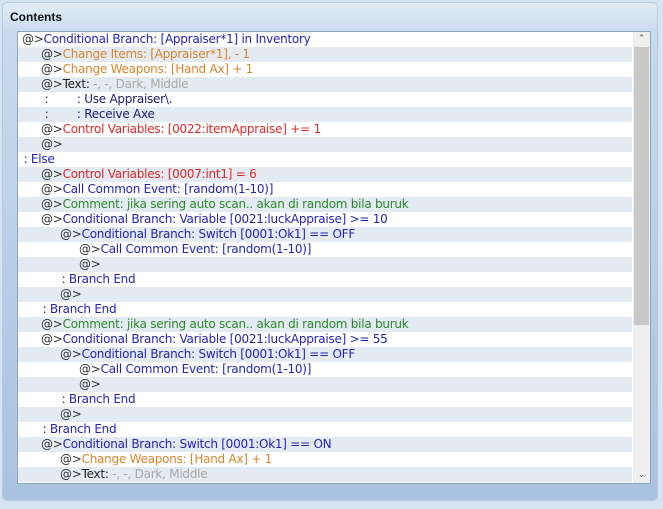  Describe the element at coordinates (36, 17) in the screenshot. I see `panel-title: Contents` at that location.